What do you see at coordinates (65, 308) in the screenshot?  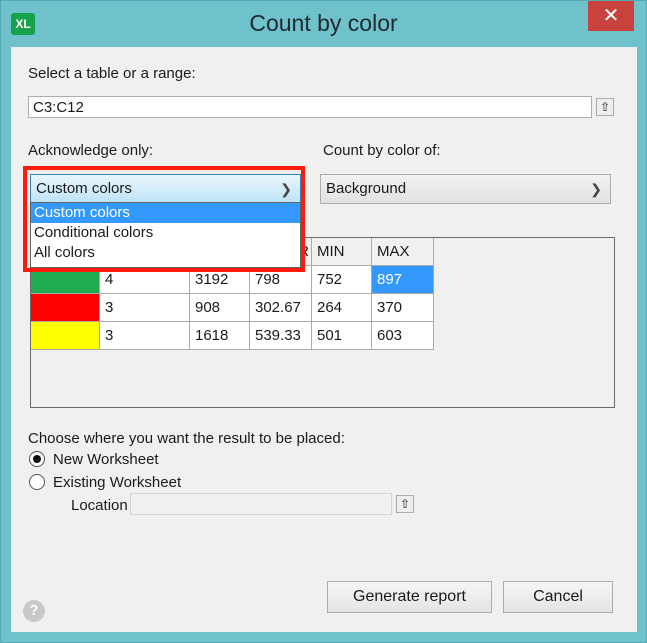 I see `color-swatch-red` at bounding box center [65, 308].